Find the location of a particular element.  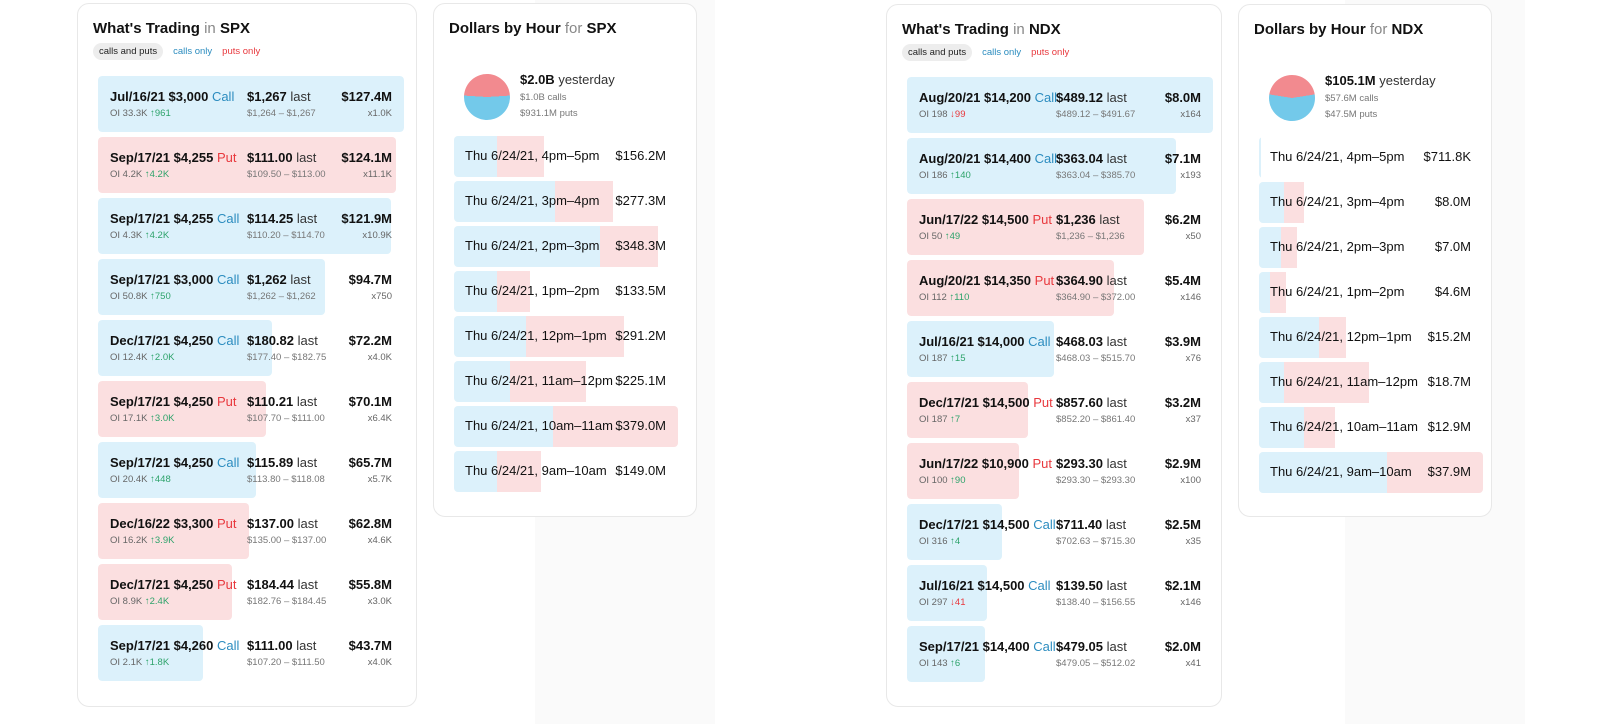

hour-value: $37.9M is located at coordinates (1449, 471).